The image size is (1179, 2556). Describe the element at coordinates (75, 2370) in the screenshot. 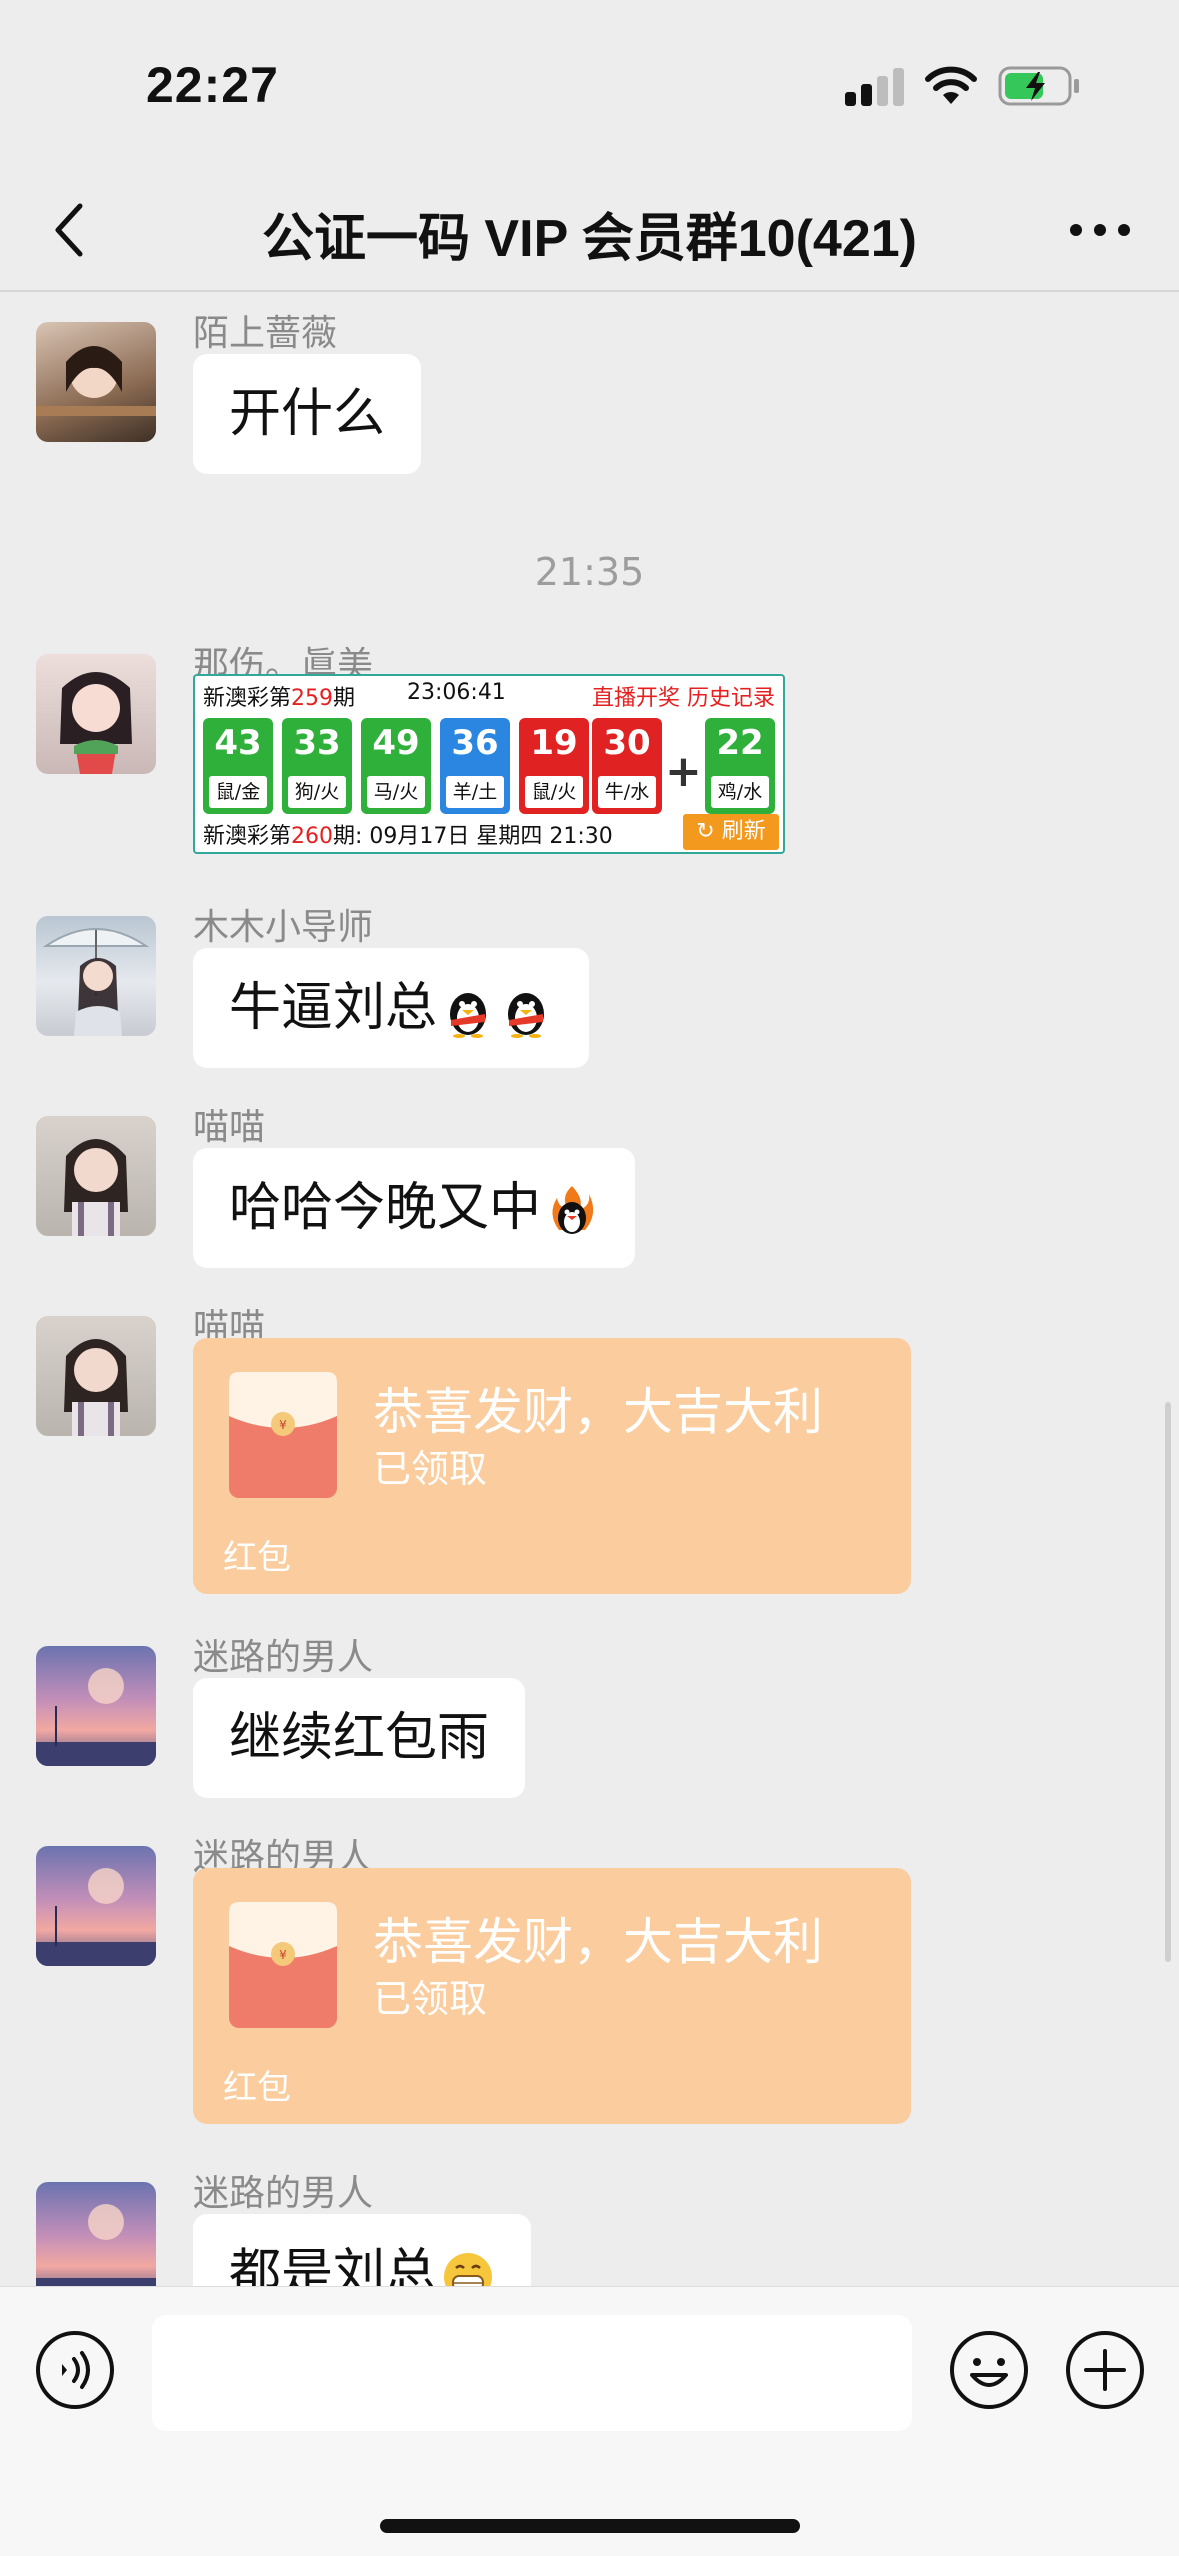

I see `voice-input-icon` at that location.